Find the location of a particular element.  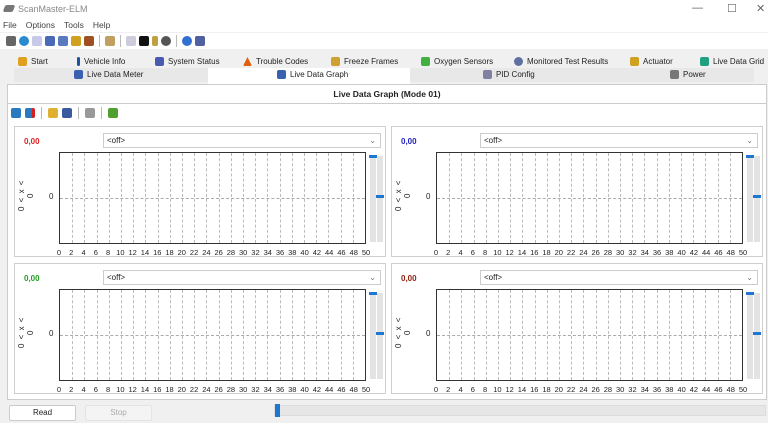

tab-pid-config: PID Config is located at coordinates (509, 74).